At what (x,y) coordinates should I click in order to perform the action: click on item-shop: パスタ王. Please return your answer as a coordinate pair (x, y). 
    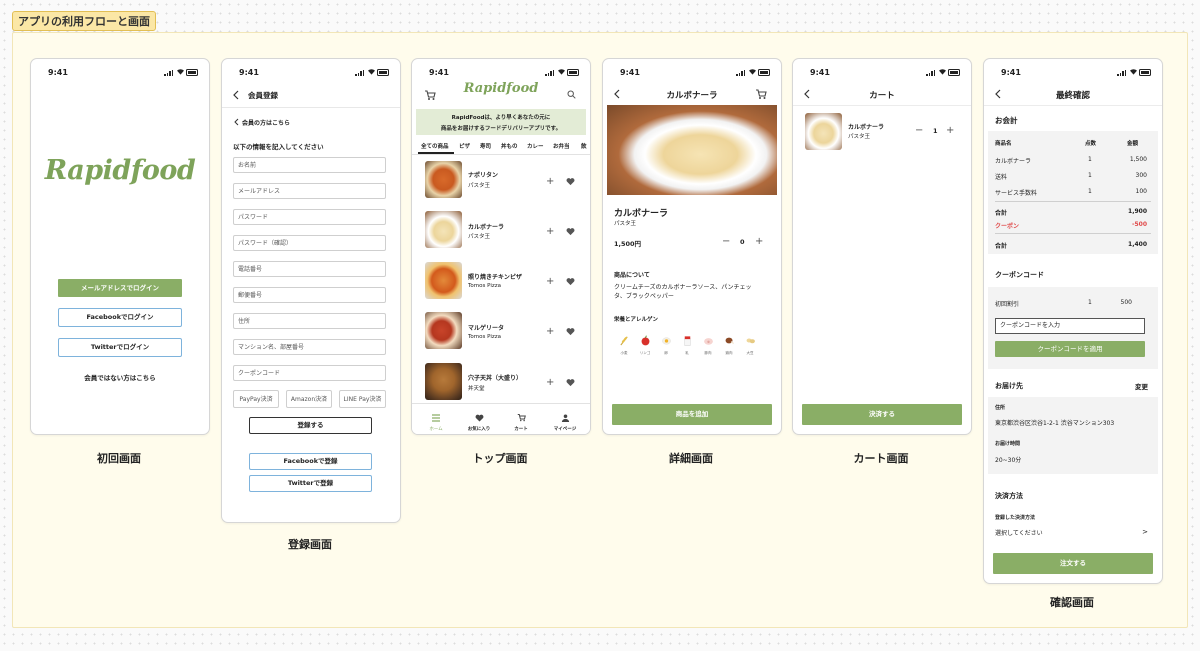
    Looking at the image, I should click on (479, 186).